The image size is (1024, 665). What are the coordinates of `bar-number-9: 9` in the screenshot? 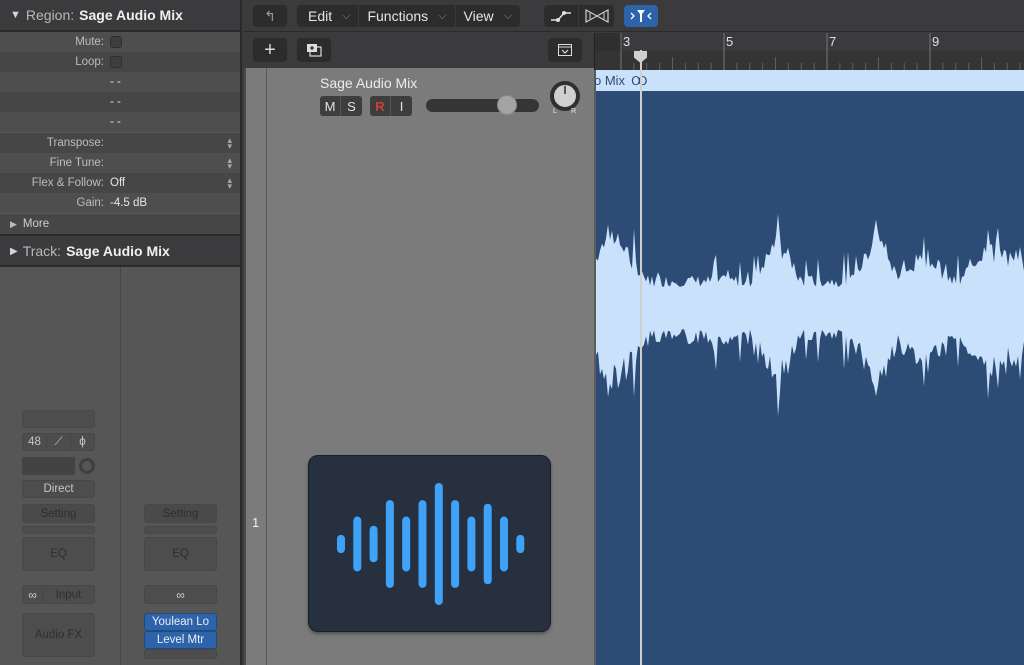 It's located at (936, 41).